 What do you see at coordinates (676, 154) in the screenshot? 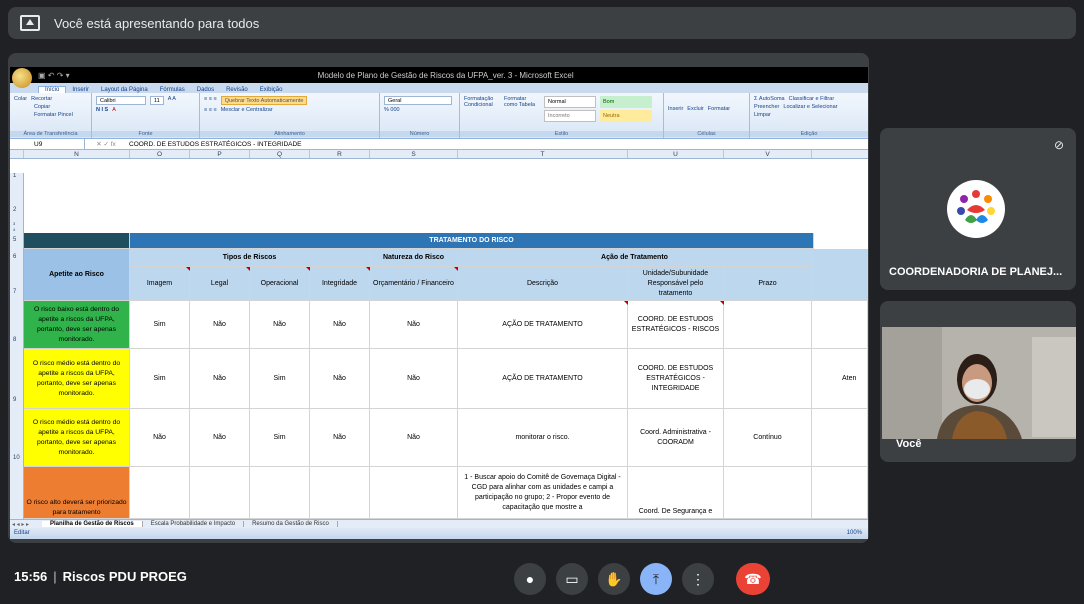
I see `col-header-u: U` at bounding box center [676, 154].